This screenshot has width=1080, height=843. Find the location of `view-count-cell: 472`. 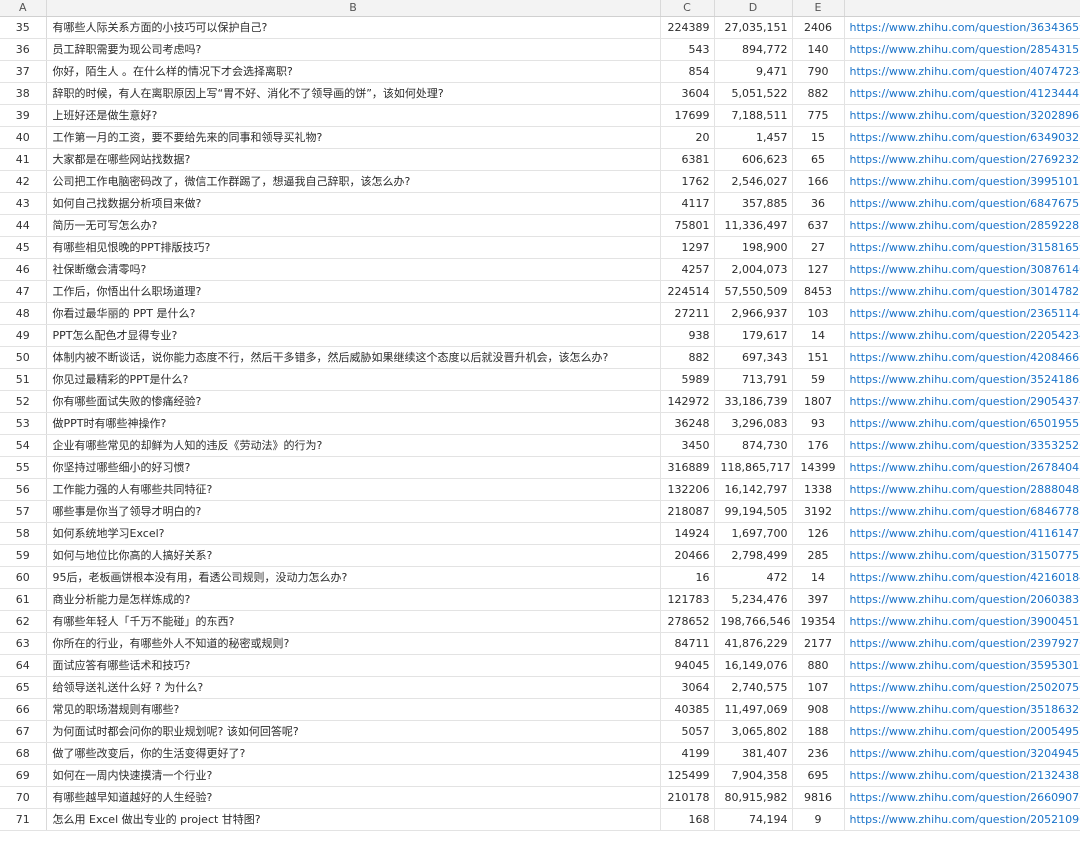

view-count-cell: 472 is located at coordinates (753, 577).